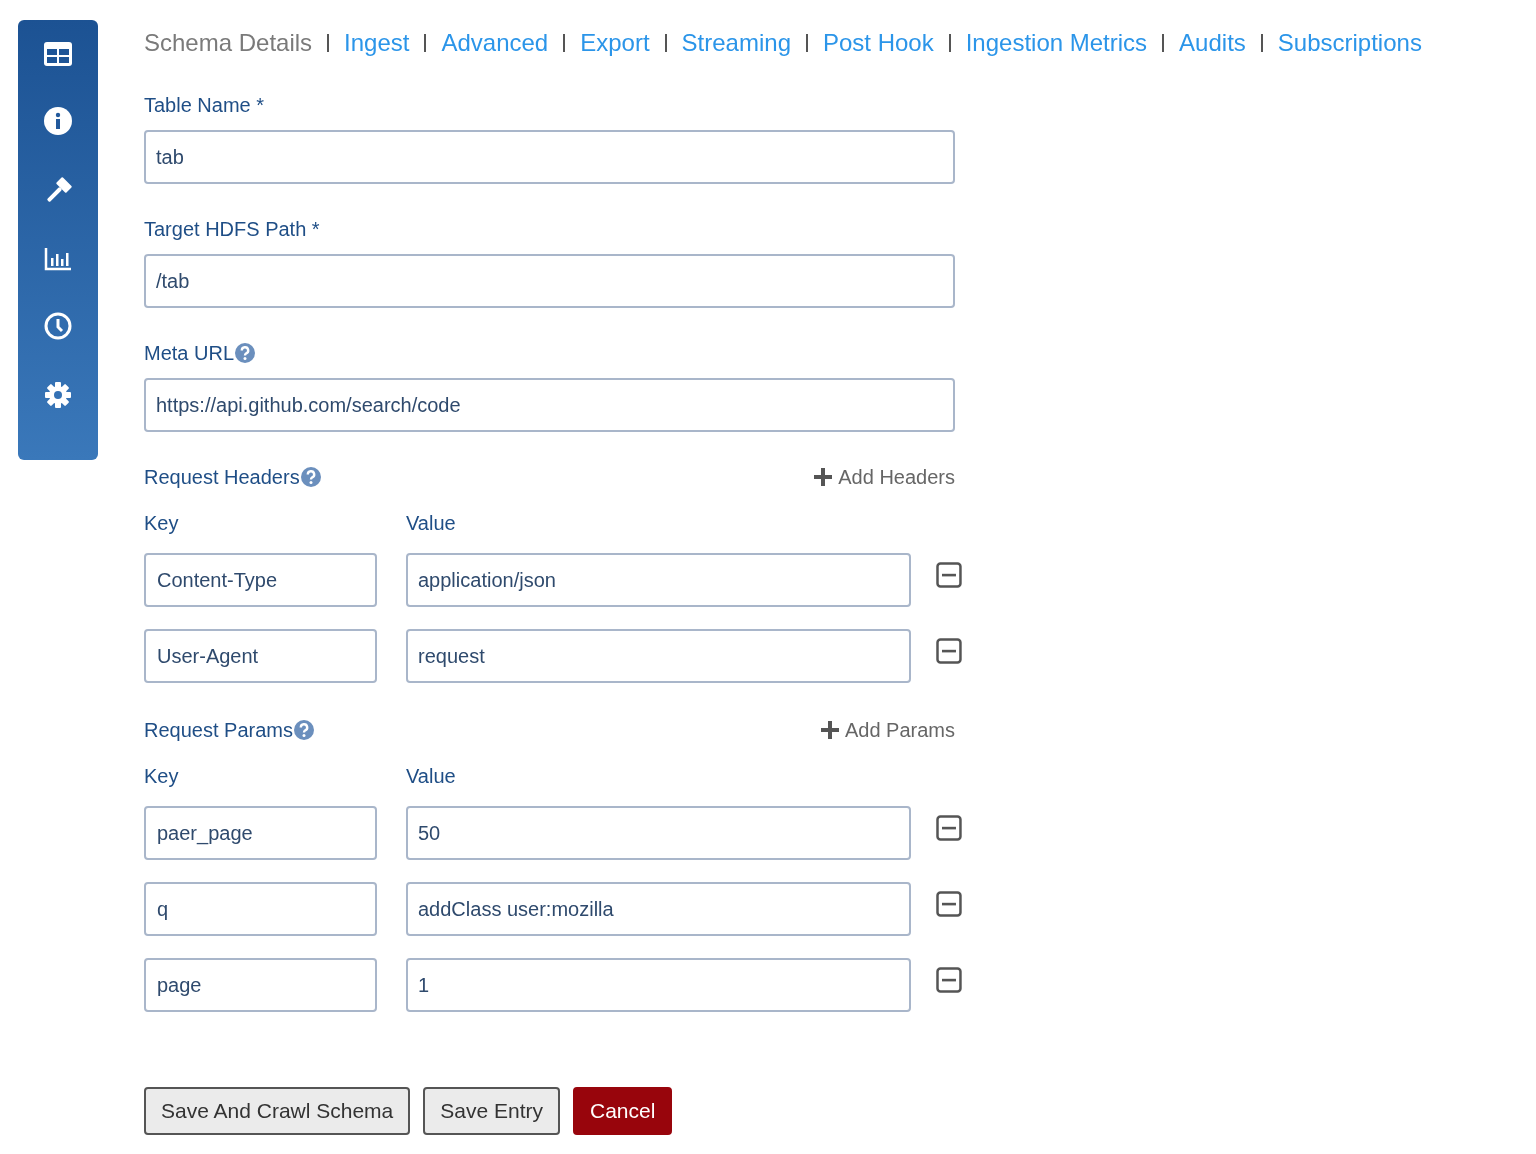  I want to click on tab: Schema Details, so click(228, 43).